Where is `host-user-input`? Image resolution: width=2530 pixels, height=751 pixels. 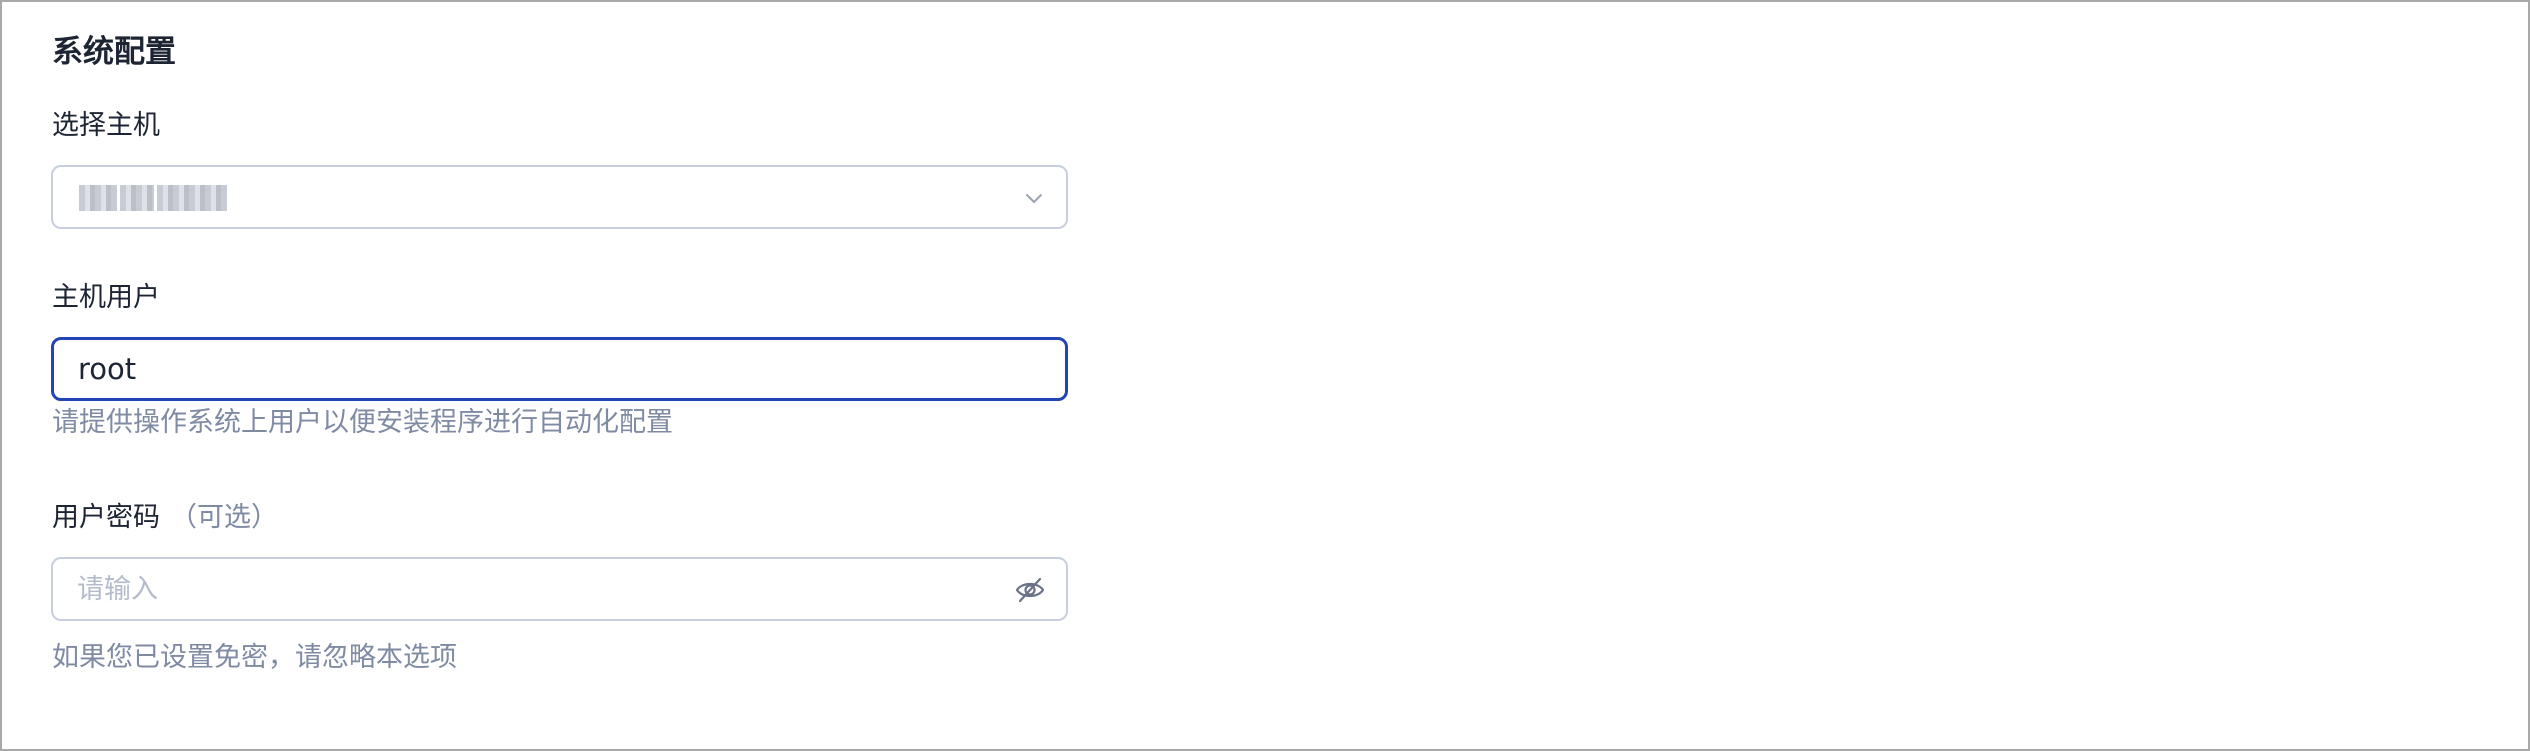
host-user-input is located at coordinates (558, 369).